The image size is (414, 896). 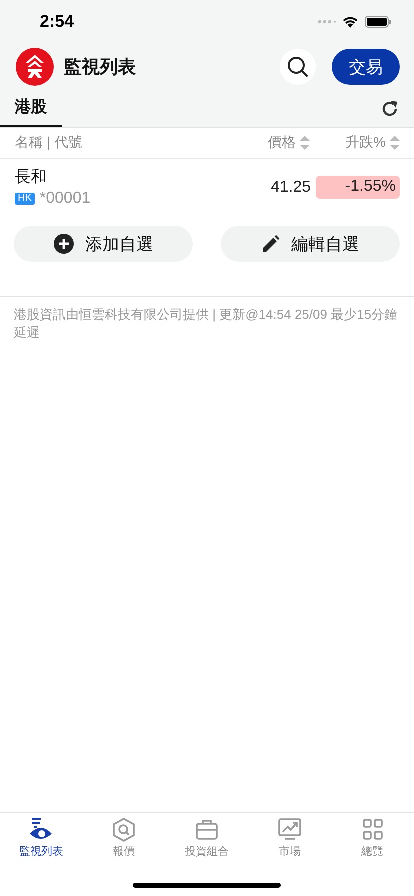 I want to click on refresh-icon, so click(x=390, y=108).